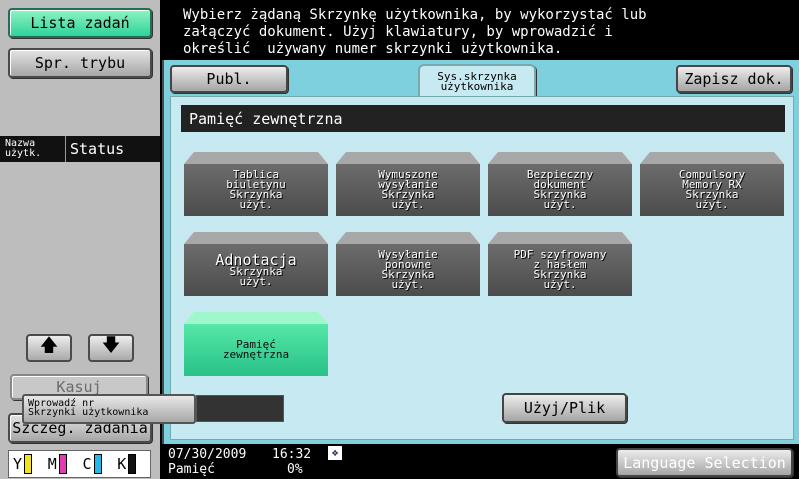 This screenshot has height=479, width=799. I want to click on arrow-up-icon: 🡅, so click(49, 345).